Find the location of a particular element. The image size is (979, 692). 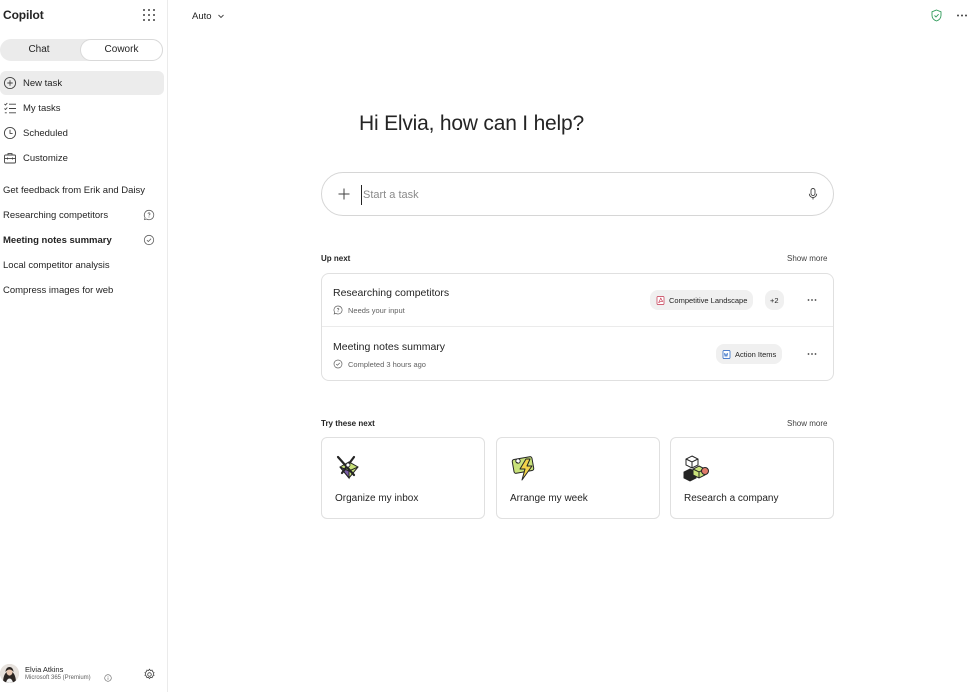

plus-icon is located at coordinates (344, 194).